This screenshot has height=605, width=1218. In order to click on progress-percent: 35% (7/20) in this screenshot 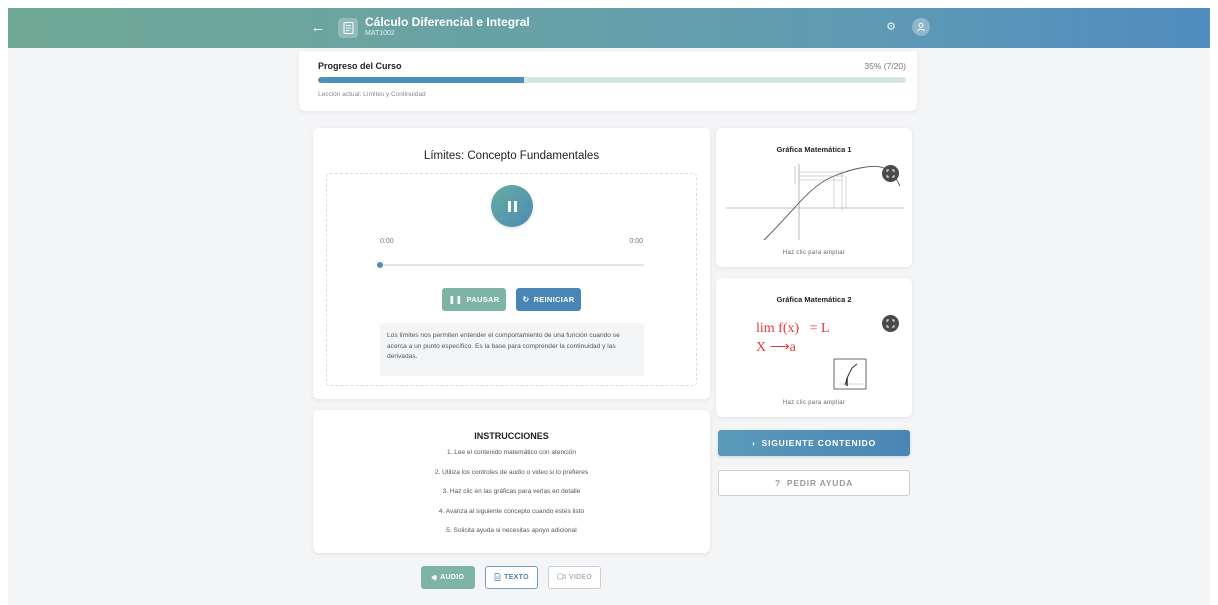, I will do `click(885, 66)`.